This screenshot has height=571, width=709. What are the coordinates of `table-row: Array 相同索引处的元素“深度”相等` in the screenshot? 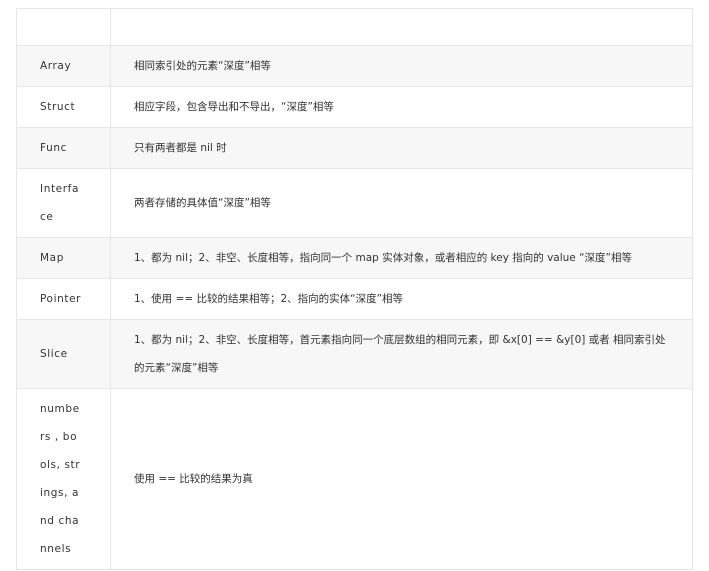 It's located at (354, 66).